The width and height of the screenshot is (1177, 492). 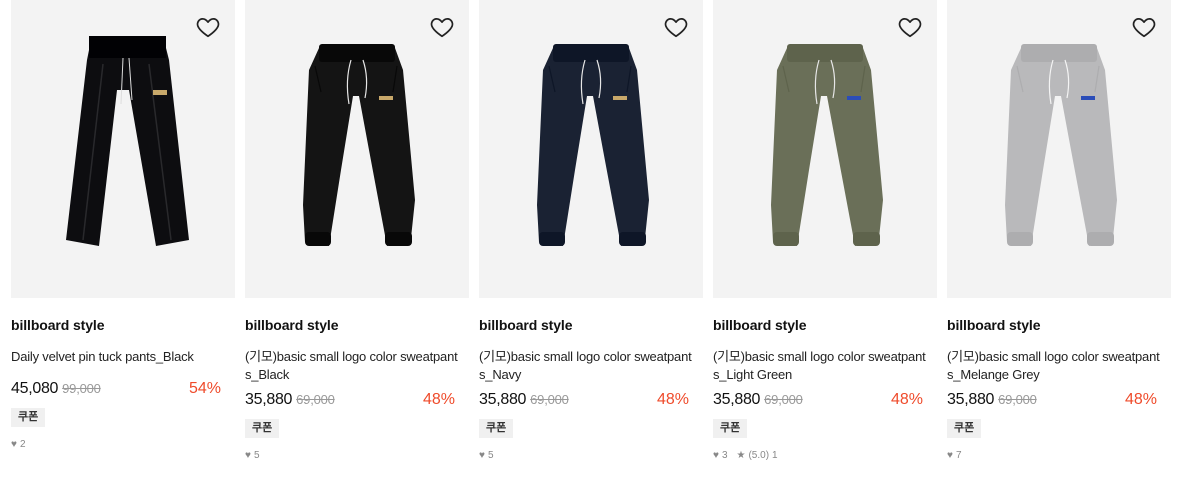 What do you see at coordinates (775, 455) in the screenshot?
I see `review-count: 1` at bounding box center [775, 455].